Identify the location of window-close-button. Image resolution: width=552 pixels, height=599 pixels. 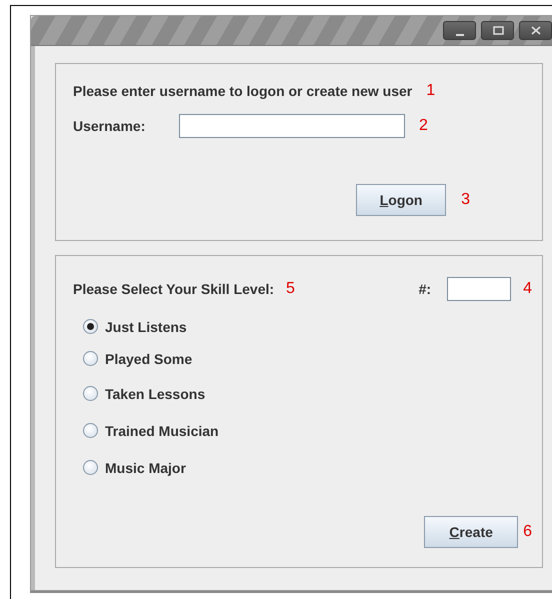
(535, 30).